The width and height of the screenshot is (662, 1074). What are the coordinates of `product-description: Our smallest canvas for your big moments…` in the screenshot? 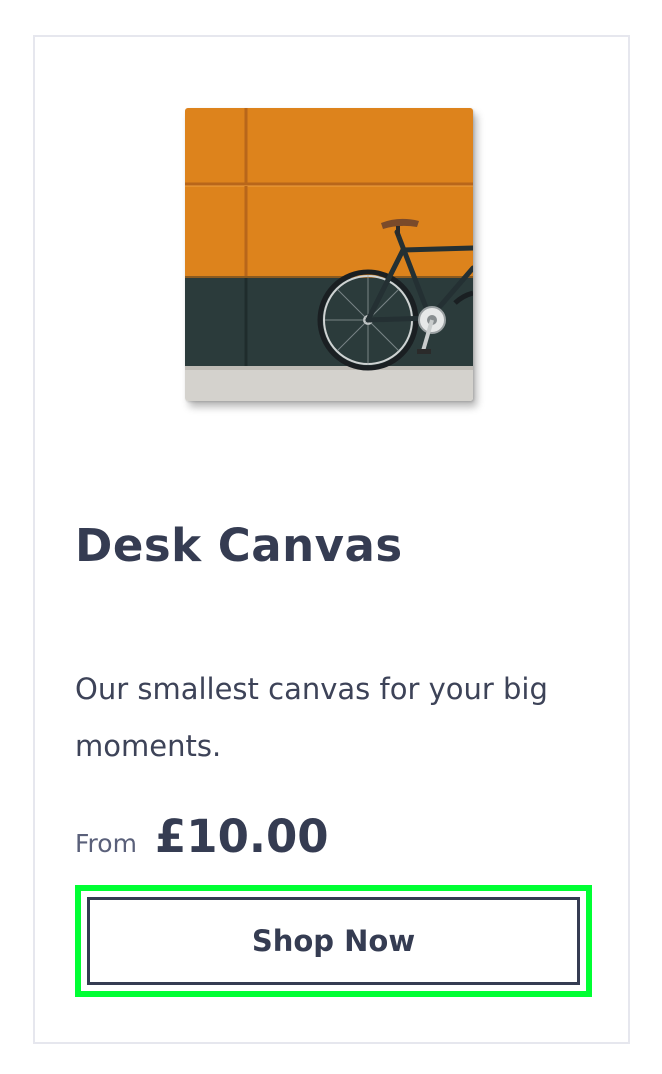 It's located at (311, 717).